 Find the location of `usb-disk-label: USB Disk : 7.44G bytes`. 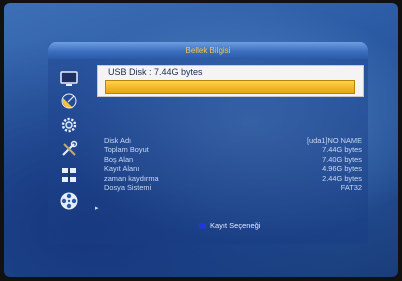

usb-disk-label: USB Disk : 7.44G bytes is located at coordinates (155, 72).